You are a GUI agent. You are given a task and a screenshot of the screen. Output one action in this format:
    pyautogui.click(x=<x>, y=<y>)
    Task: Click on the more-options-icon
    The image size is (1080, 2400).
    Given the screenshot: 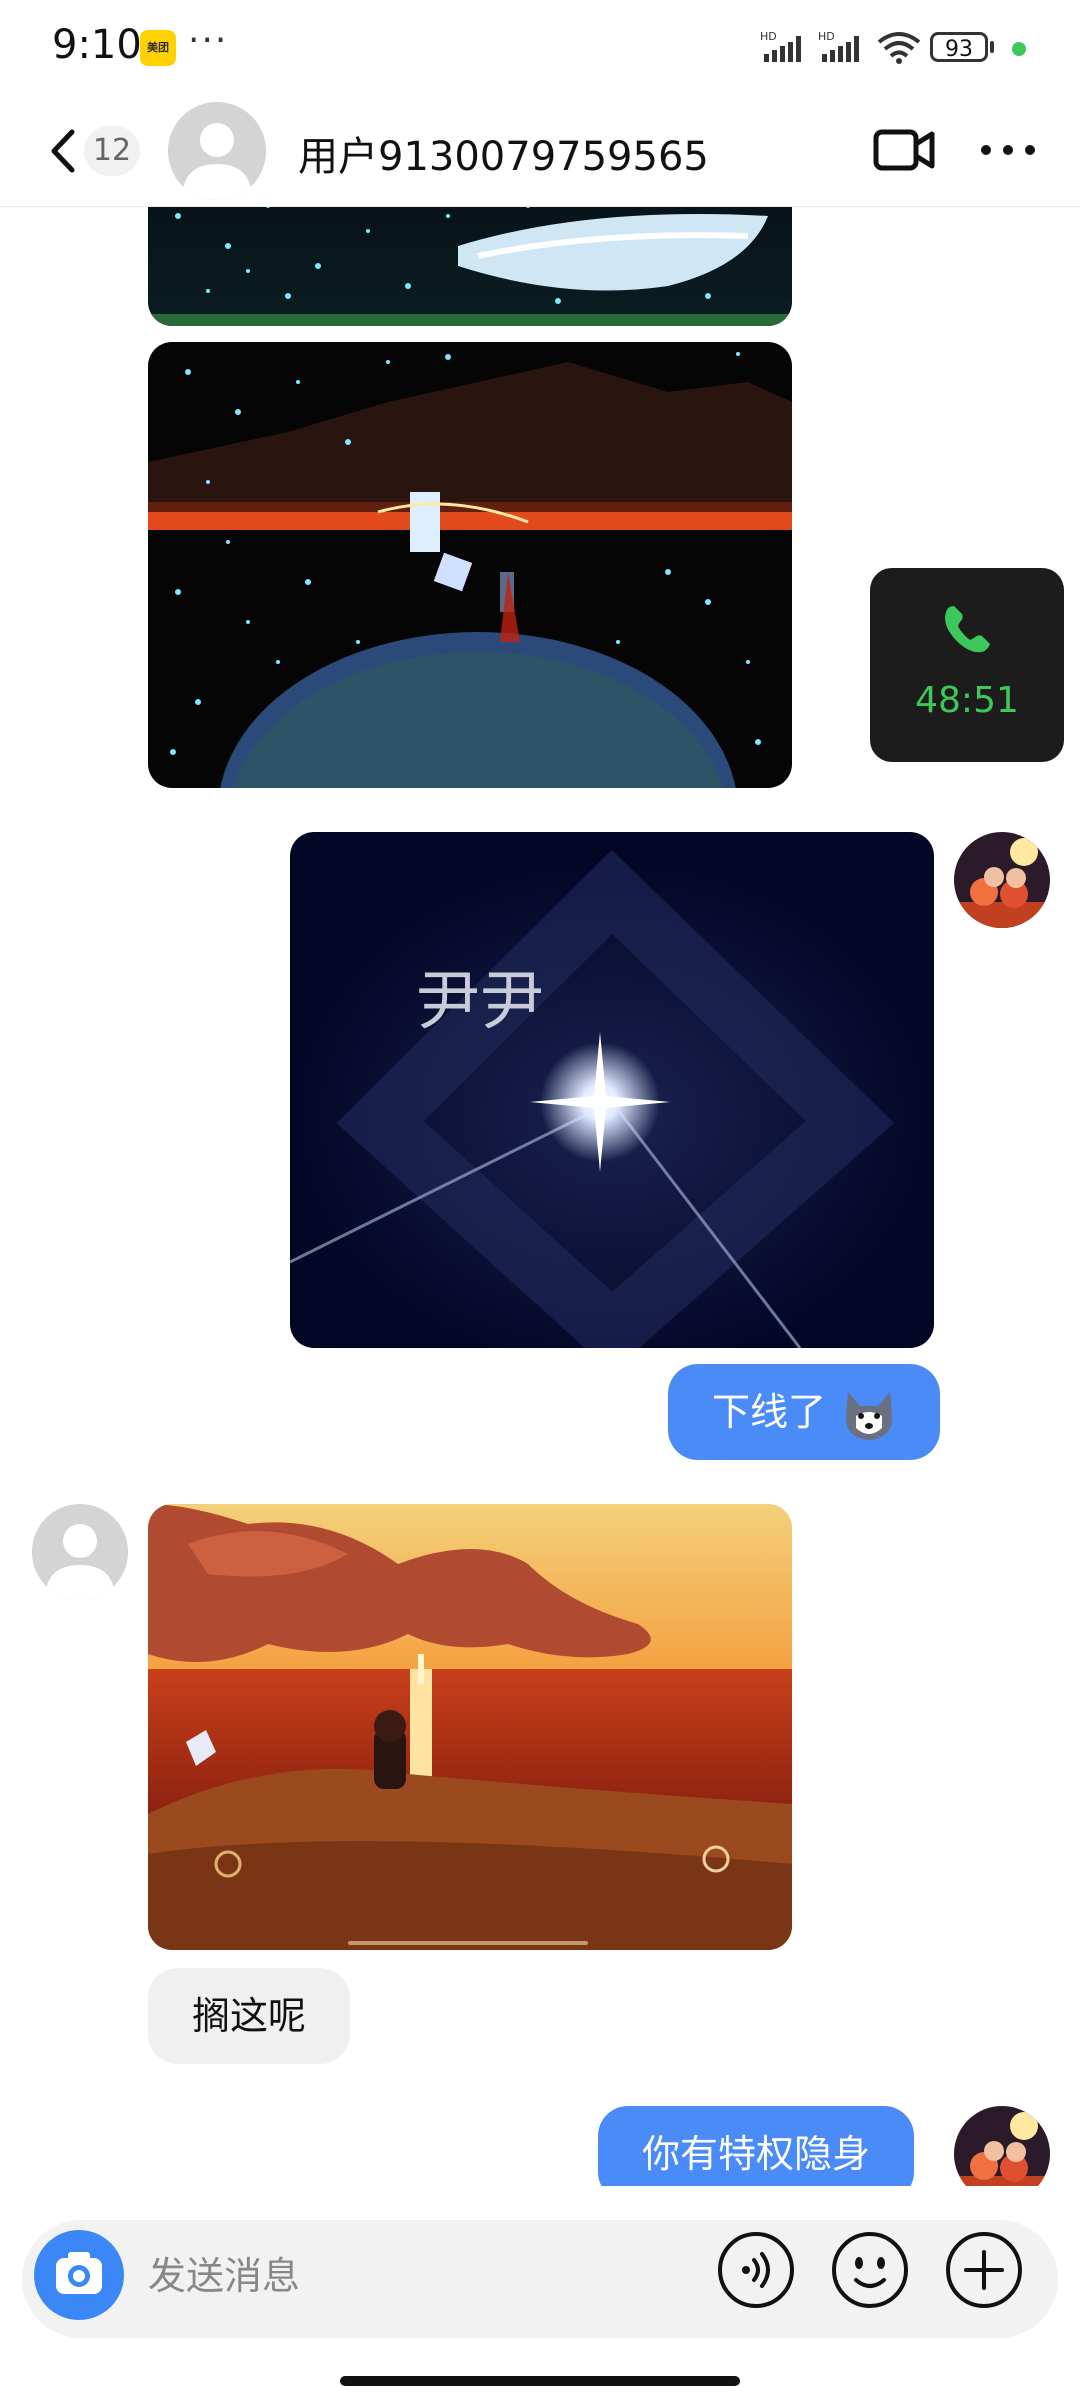 What is the action you would take?
    pyautogui.click(x=1008, y=150)
    